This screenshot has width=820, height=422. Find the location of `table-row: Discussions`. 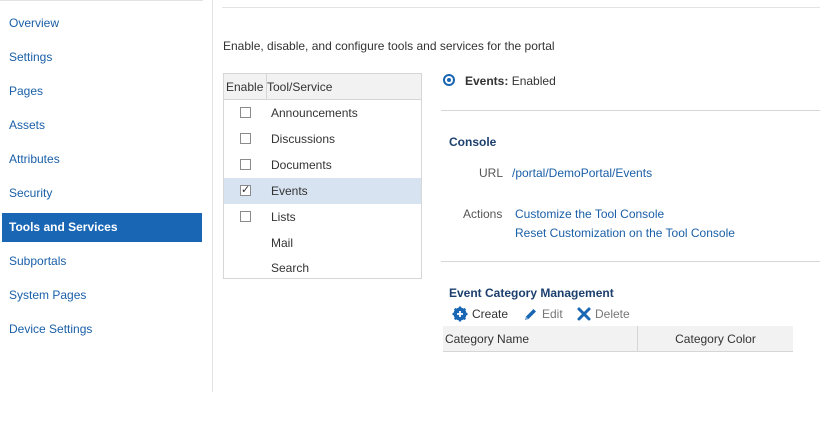

table-row: Discussions is located at coordinates (322, 139).